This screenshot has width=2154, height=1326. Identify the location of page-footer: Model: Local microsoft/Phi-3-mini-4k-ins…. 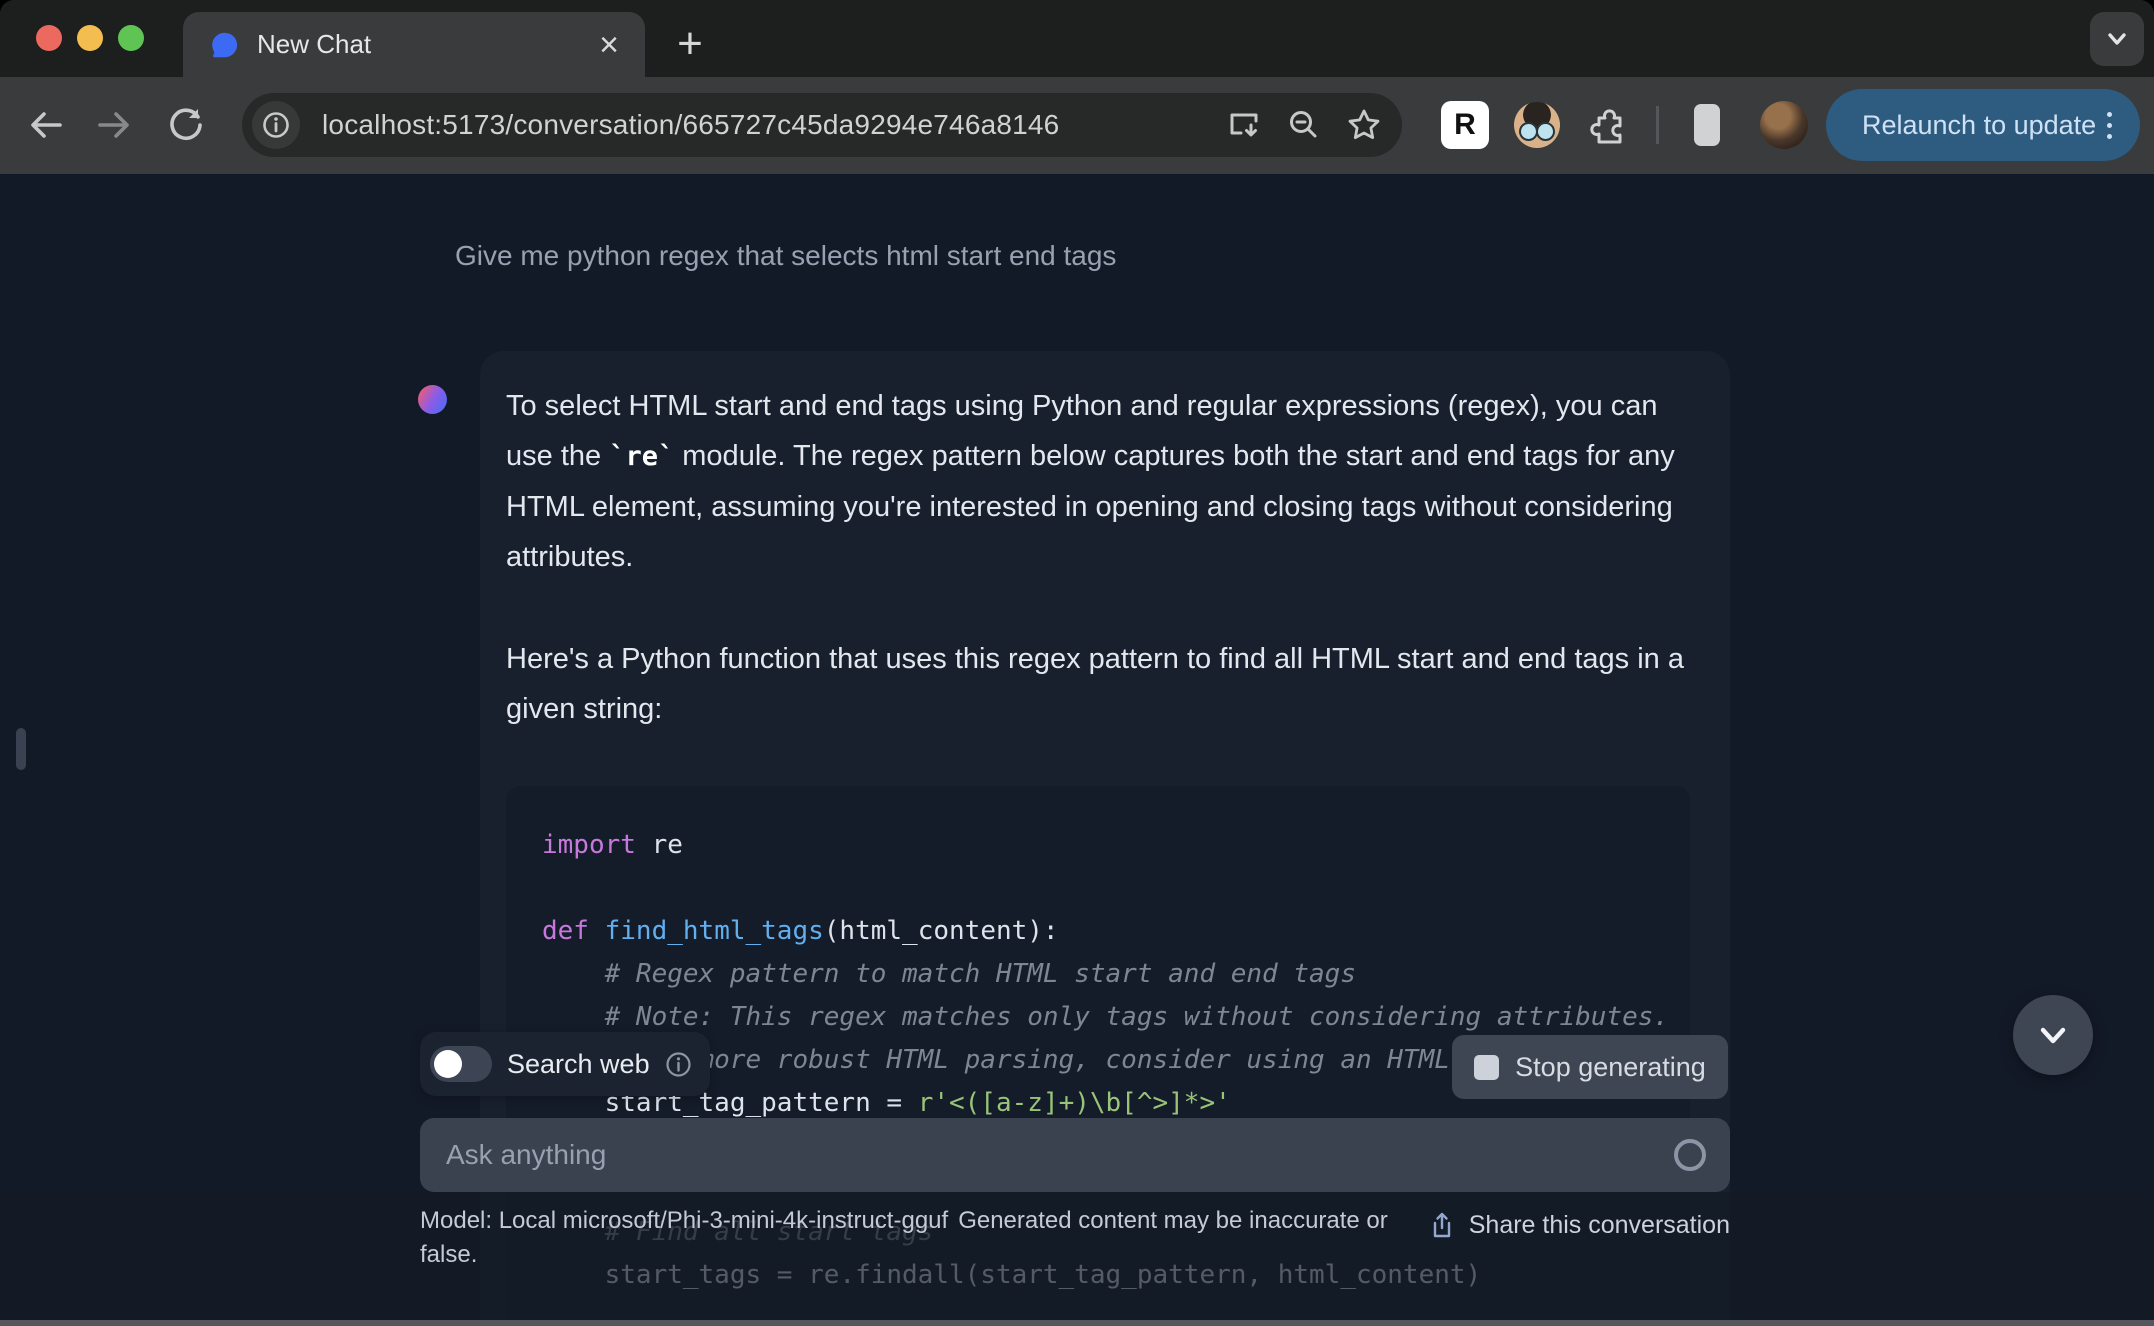
(1075, 1238).